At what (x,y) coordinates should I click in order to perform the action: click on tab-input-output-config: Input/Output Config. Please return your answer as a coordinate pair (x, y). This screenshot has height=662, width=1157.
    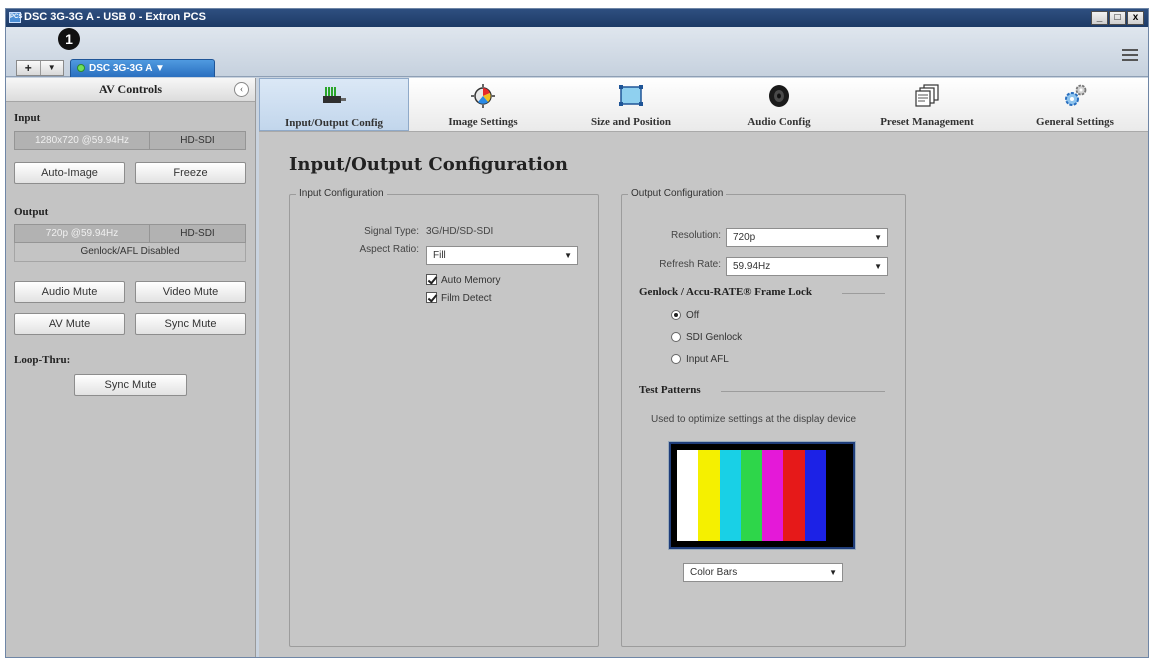
    Looking at the image, I should click on (334, 104).